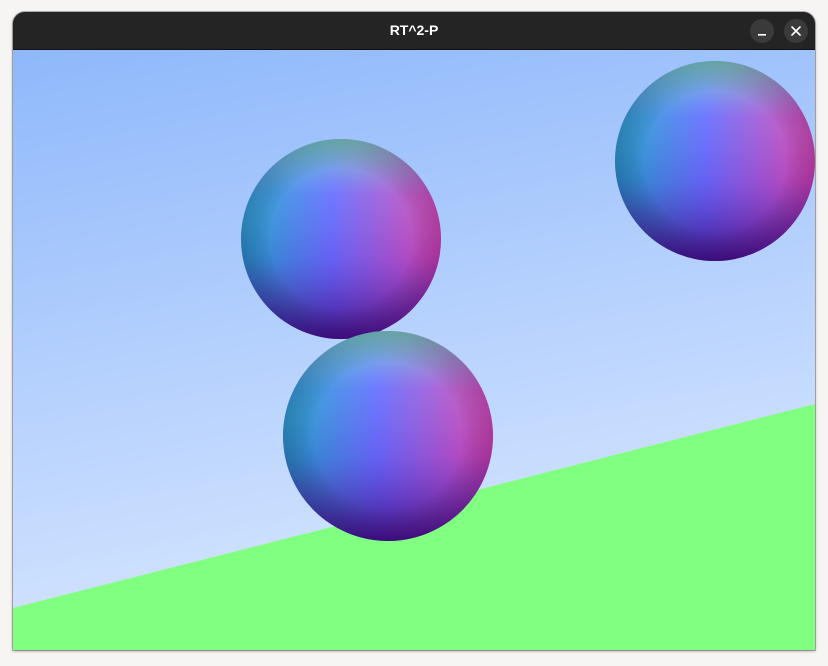  I want to click on title-bar: RT^2-P, so click(414, 31).